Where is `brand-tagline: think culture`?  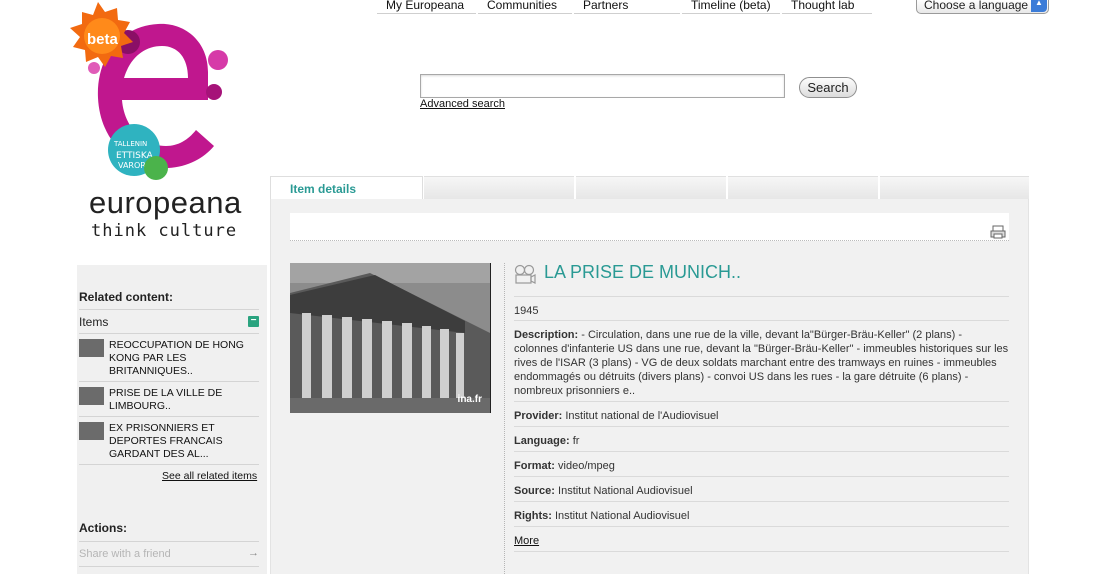 brand-tagline: think culture is located at coordinates (164, 231).